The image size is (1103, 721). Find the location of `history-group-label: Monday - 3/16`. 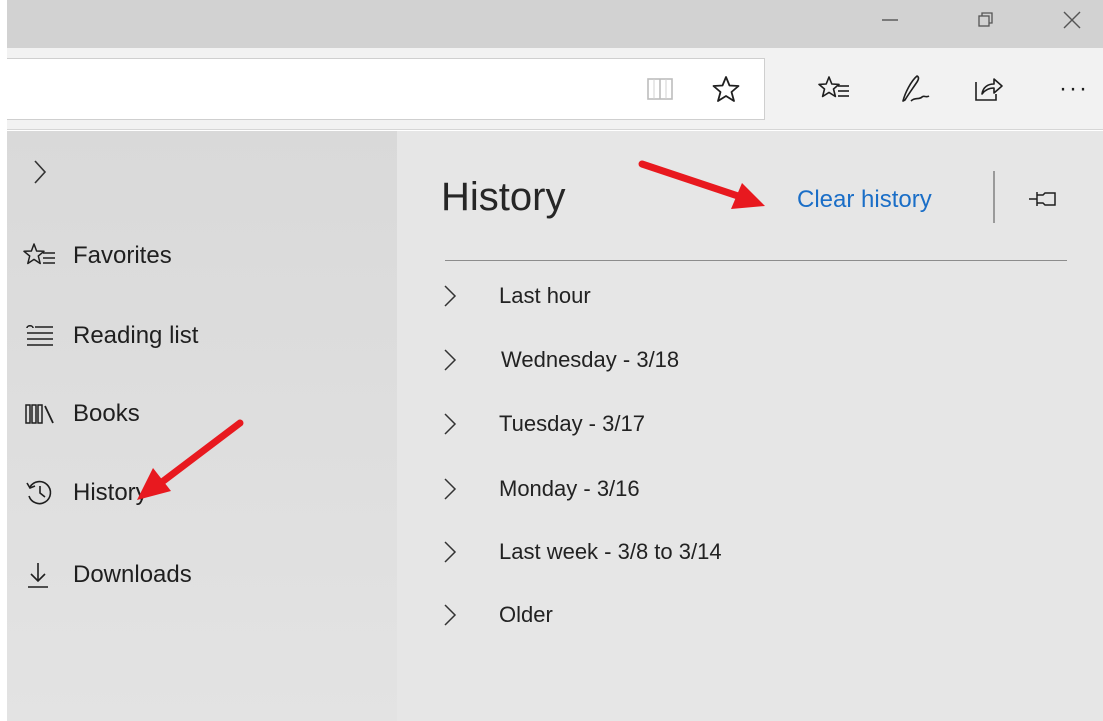

history-group-label: Monday - 3/16 is located at coordinates (569, 488).